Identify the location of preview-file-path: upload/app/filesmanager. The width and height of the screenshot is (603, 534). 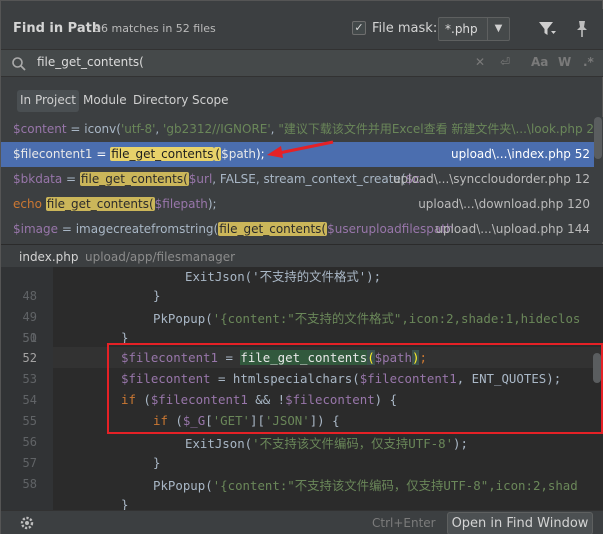
(160, 257).